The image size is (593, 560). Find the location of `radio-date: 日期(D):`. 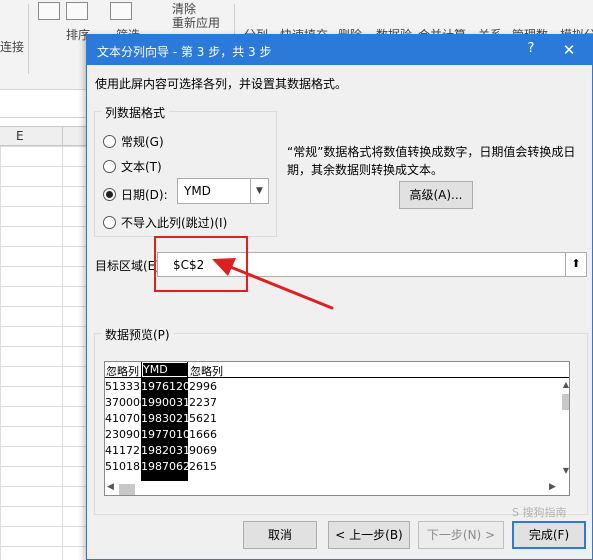

radio-date: 日期(D): is located at coordinates (135, 194).